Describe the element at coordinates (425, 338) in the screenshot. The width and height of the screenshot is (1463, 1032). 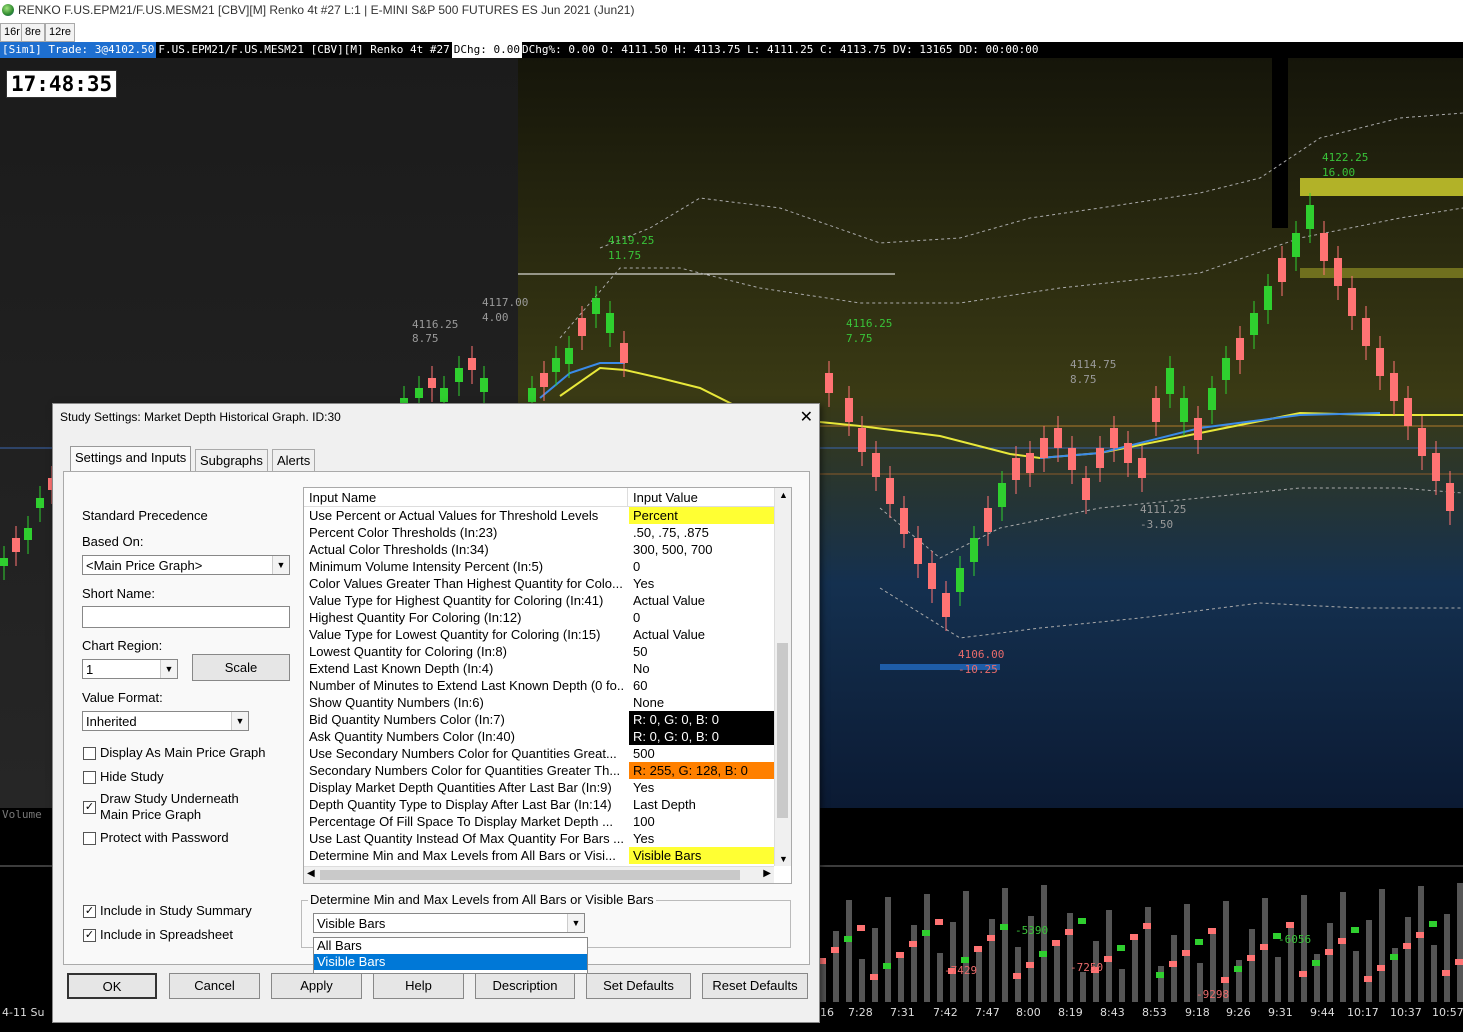
I see `peak-label-delta: 8.75` at that location.